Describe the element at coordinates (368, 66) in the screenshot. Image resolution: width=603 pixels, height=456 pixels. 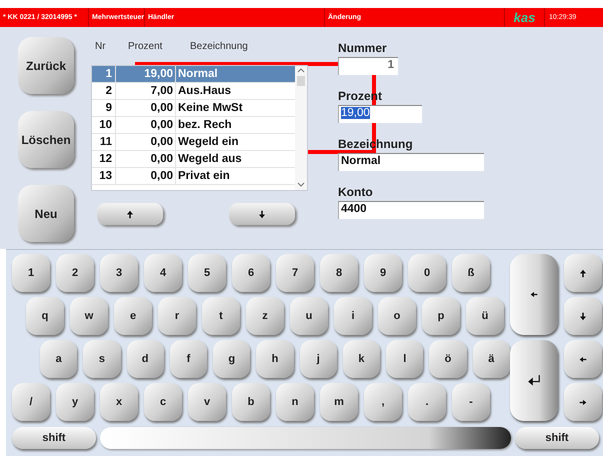
I see `input-field: 1` at that location.